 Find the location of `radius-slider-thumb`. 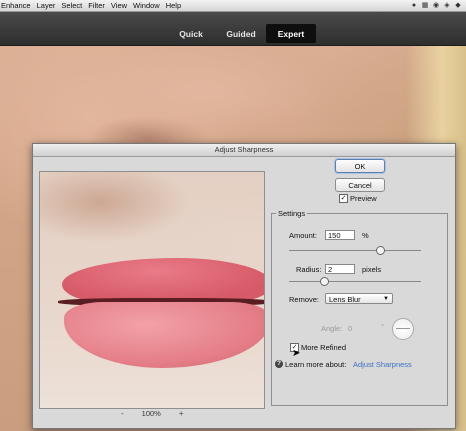

radius-slider-thumb is located at coordinates (324, 281).